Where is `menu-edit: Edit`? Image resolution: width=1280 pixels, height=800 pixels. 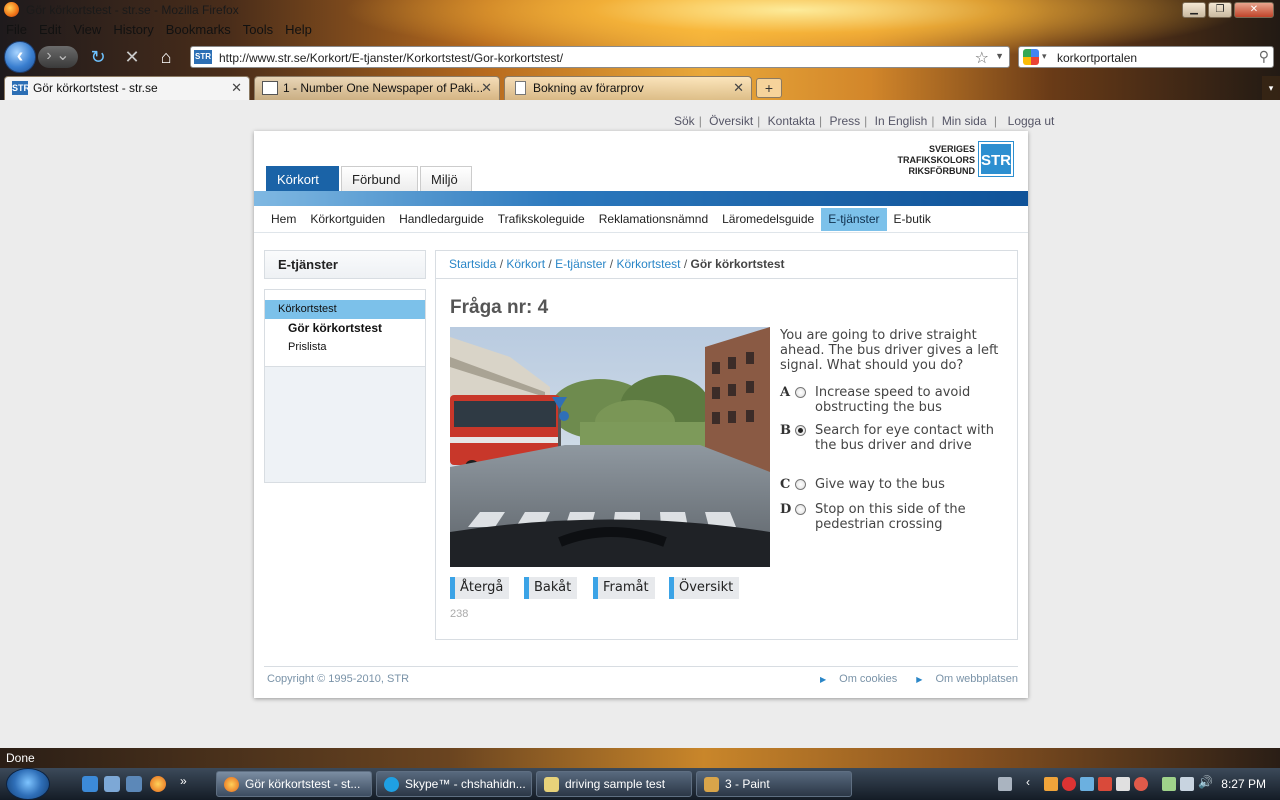 menu-edit: Edit is located at coordinates (50, 30).